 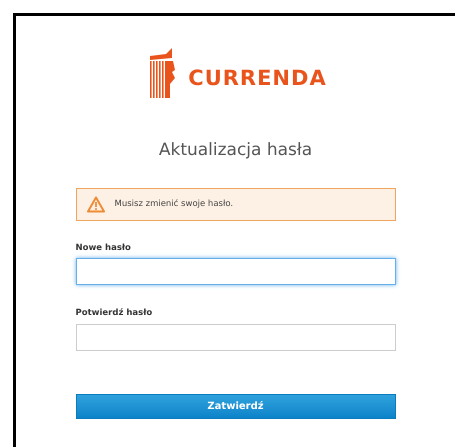 I want to click on alert-text: Musisz zmienić swoje hasło., so click(x=174, y=204).